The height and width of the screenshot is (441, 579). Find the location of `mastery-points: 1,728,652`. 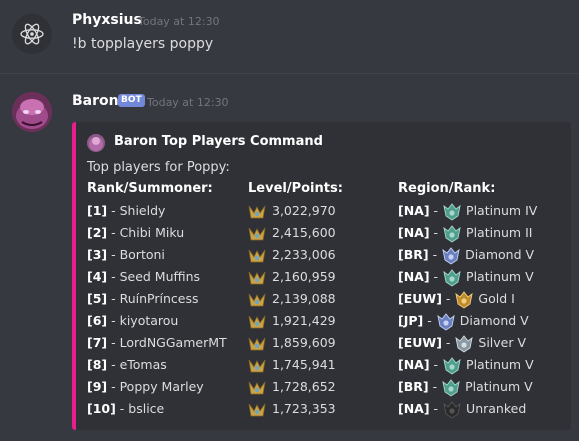

mastery-points: 1,728,652 is located at coordinates (304, 386).